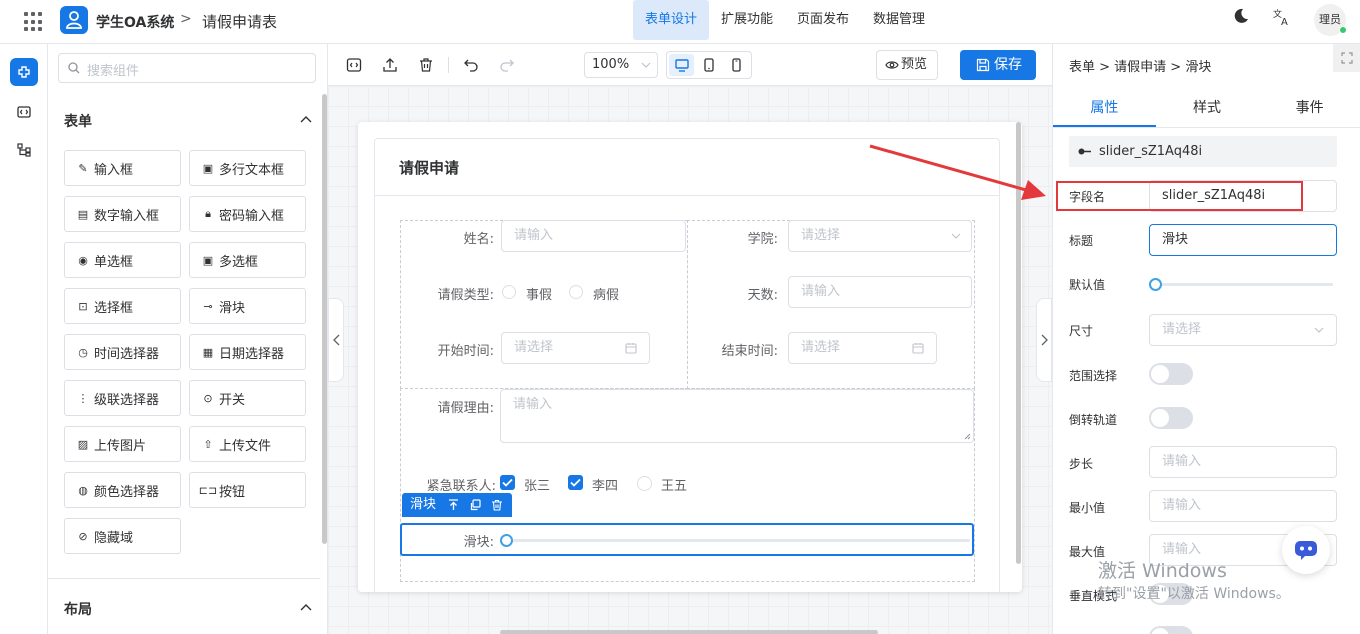 The image size is (1360, 634). What do you see at coordinates (122, 398) in the screenshot?
I see `palette-cascader: ⋮ 级联选择器` at bounding box center [122, 398].